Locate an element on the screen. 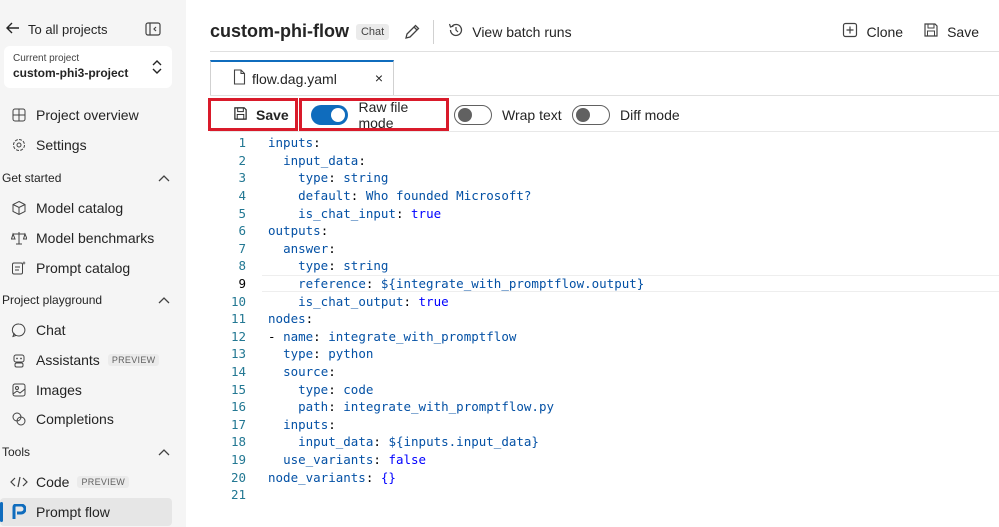 The width and height of the screenshot is (999, 527). close-icon: × is located at coordinates (379, 78).